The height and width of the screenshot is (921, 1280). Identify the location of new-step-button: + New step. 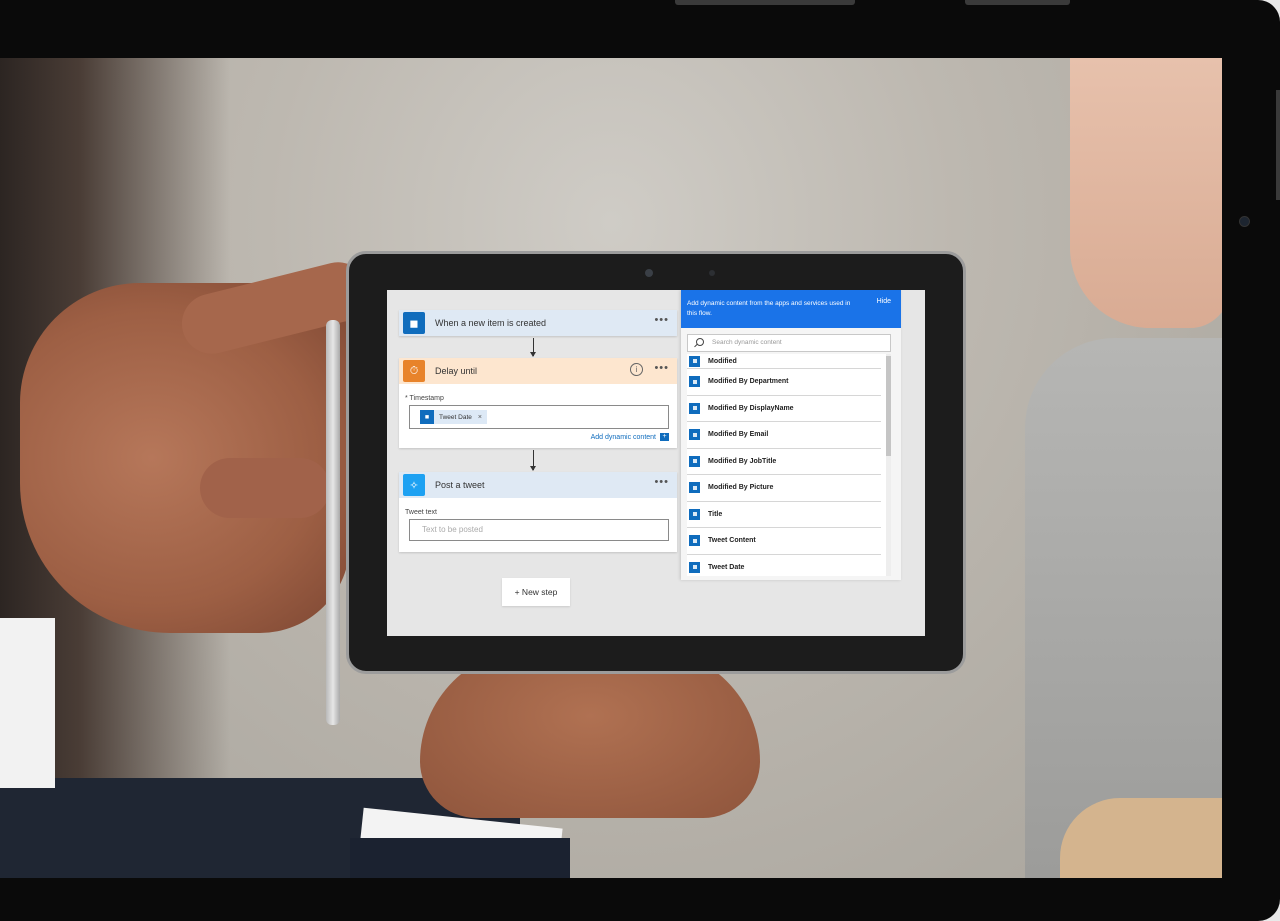
(536, 592).